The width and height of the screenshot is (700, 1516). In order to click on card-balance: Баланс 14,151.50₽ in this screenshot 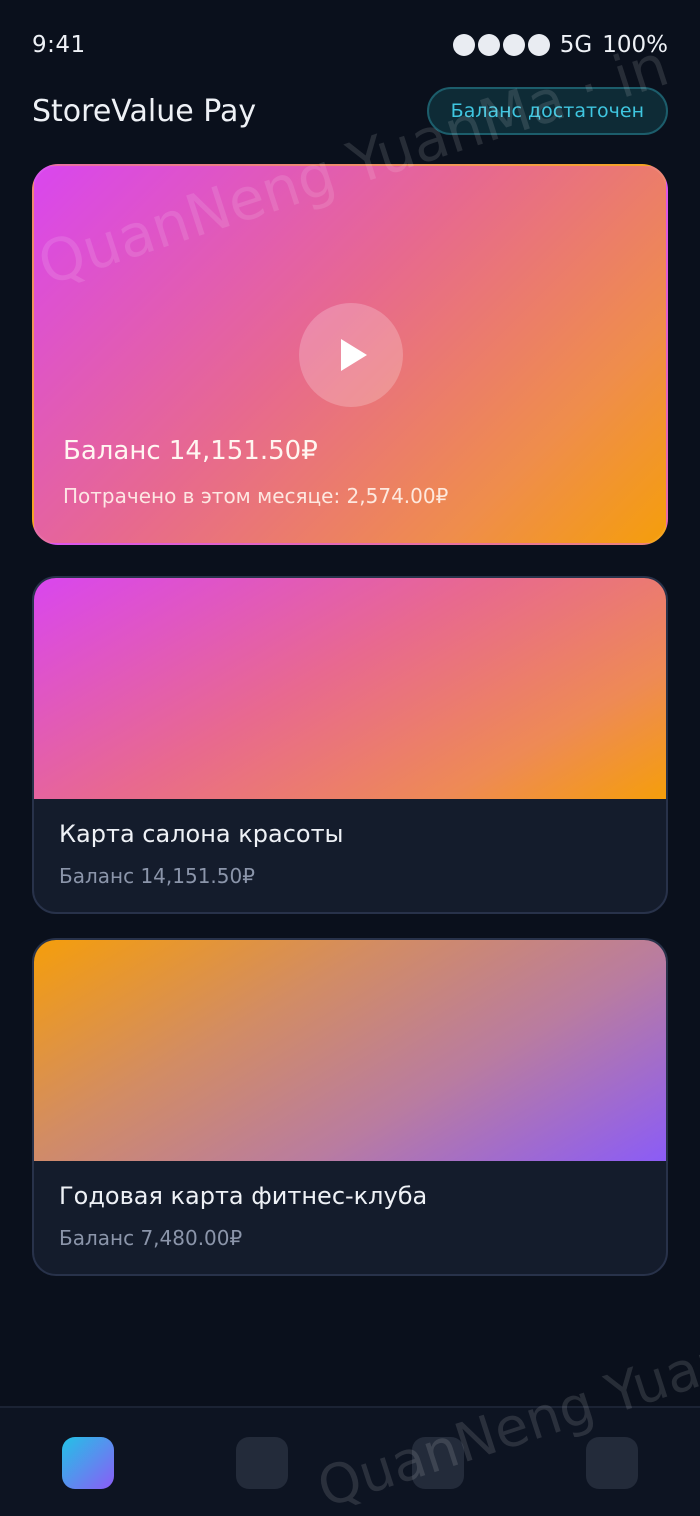, I will do `click(157, 876)`.